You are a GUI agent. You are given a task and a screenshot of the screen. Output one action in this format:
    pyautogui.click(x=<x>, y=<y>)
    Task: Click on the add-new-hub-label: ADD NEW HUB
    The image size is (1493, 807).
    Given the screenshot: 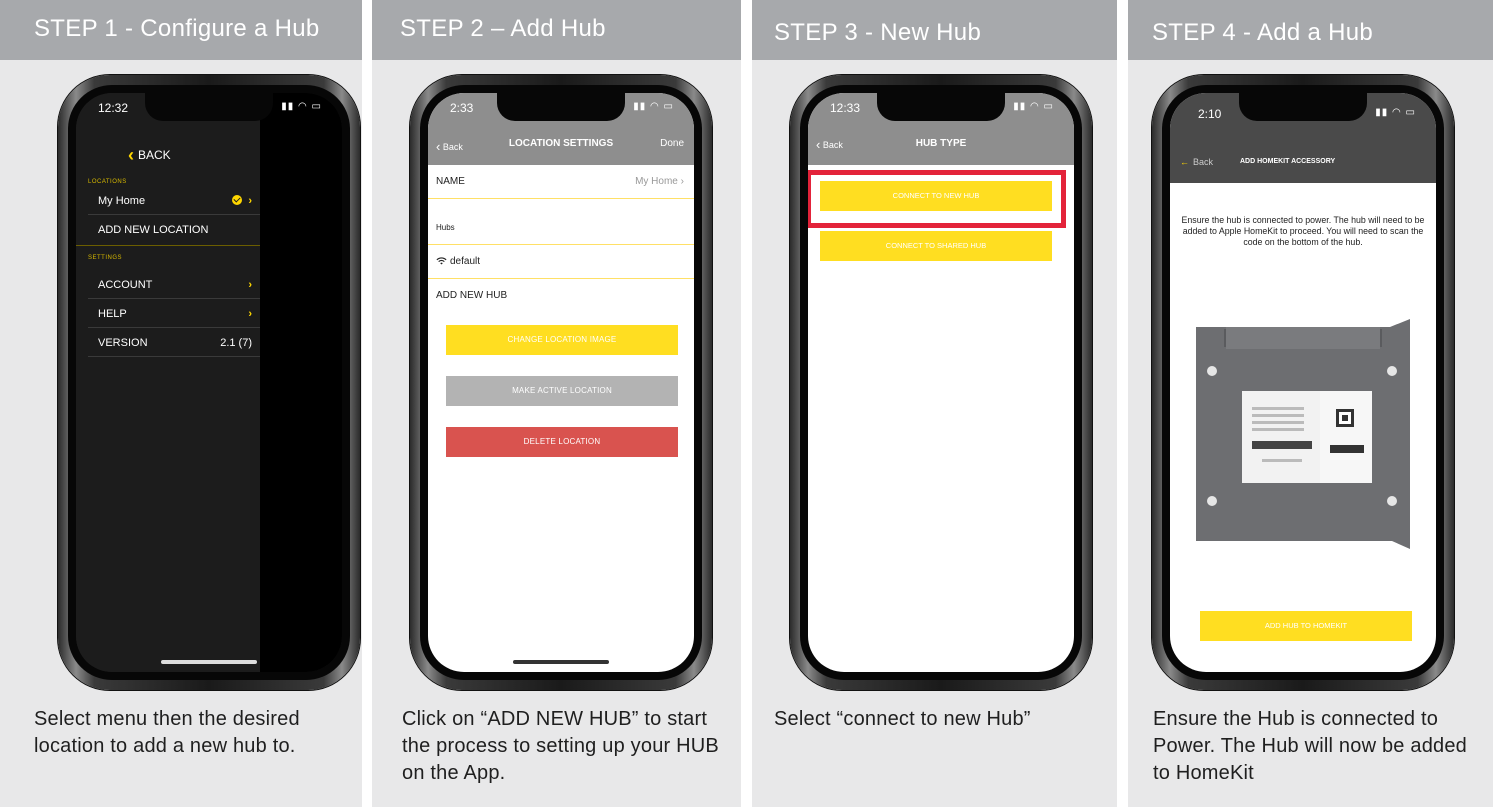 What is the action you would take?
    pyautogui.click(x=472, y=295)
    